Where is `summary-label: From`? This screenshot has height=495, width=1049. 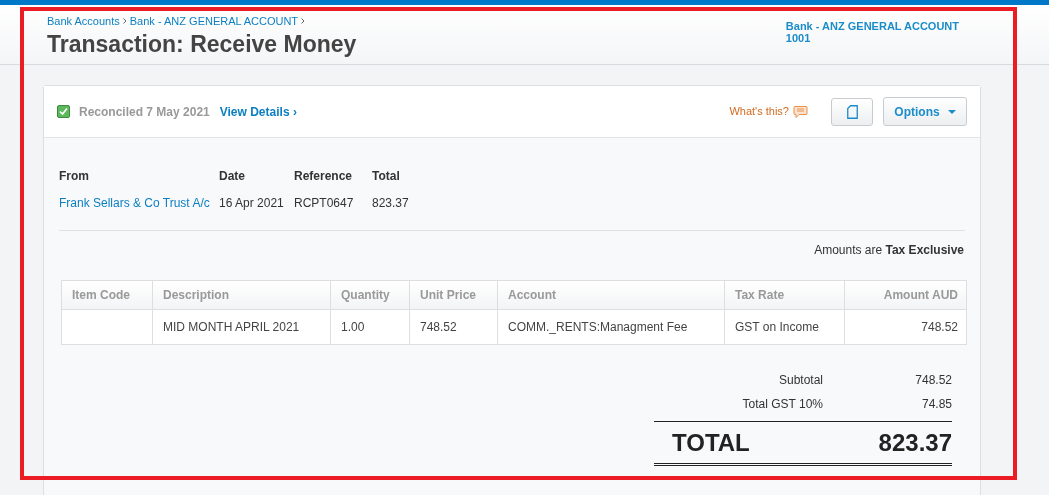 summary-label: From is located at coordinates (74, 176).